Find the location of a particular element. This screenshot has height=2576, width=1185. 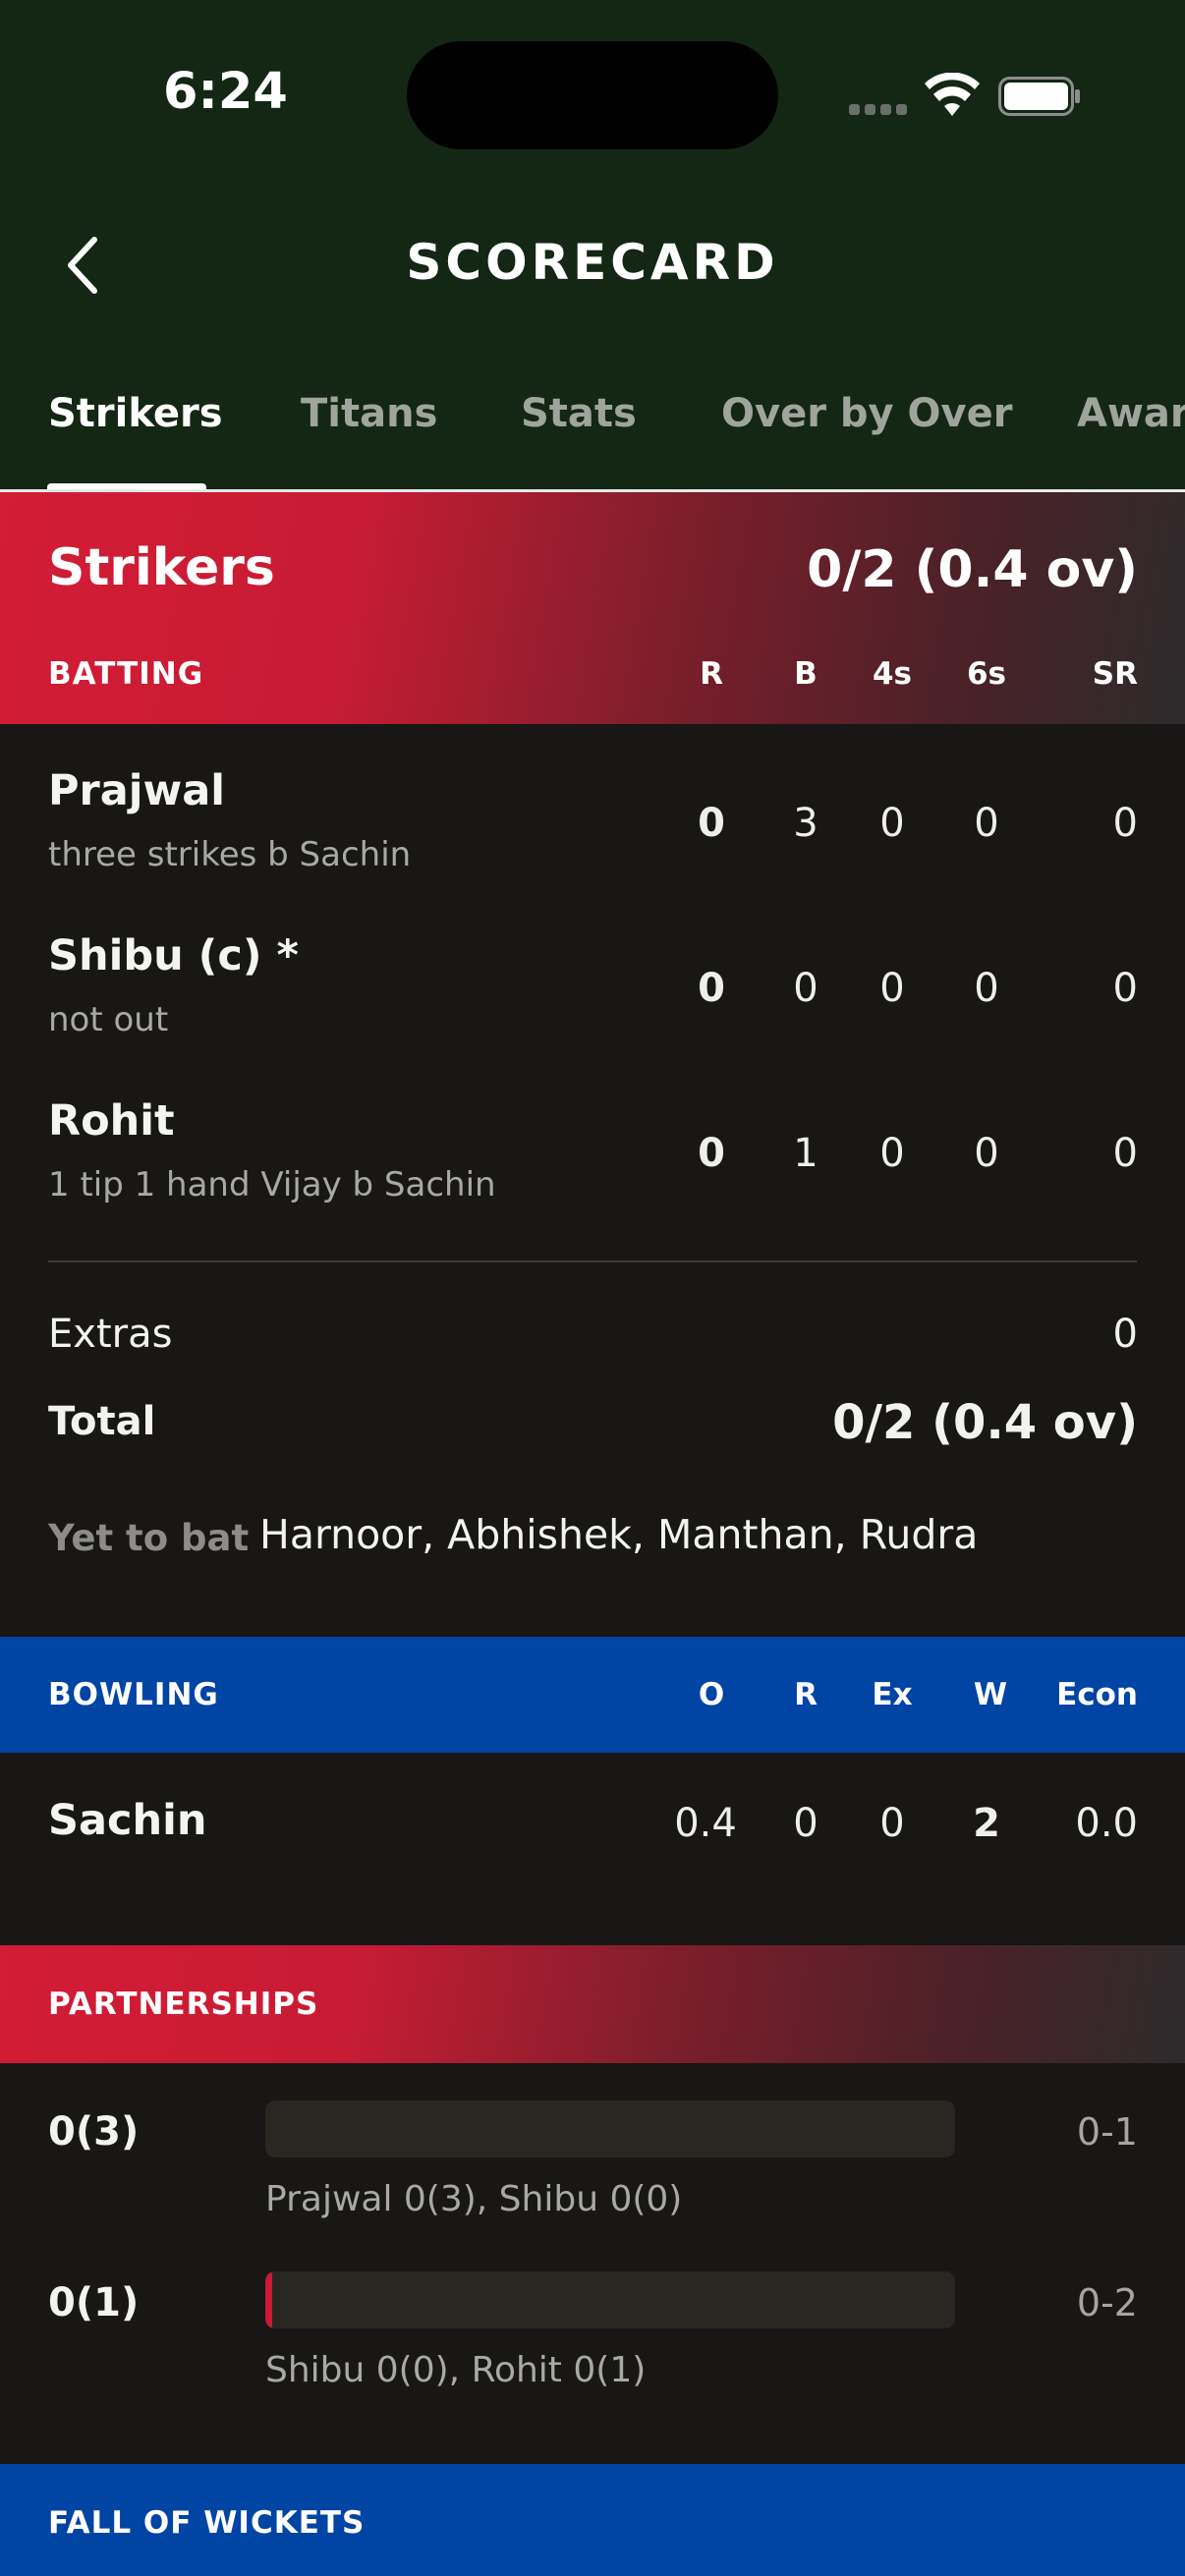

partnership-bar-fill is located at coordinates (269, 2299).